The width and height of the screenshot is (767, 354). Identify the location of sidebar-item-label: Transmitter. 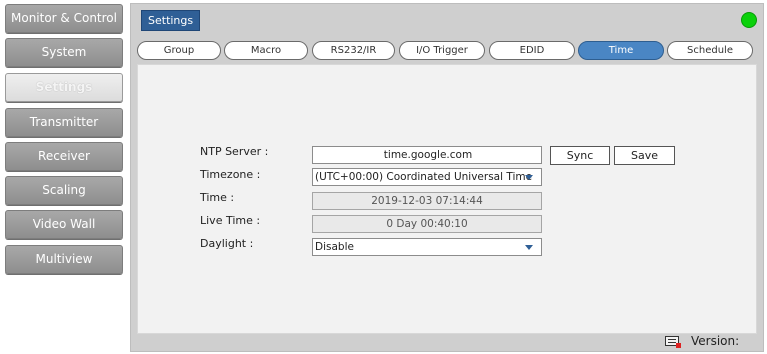
(64, 122).